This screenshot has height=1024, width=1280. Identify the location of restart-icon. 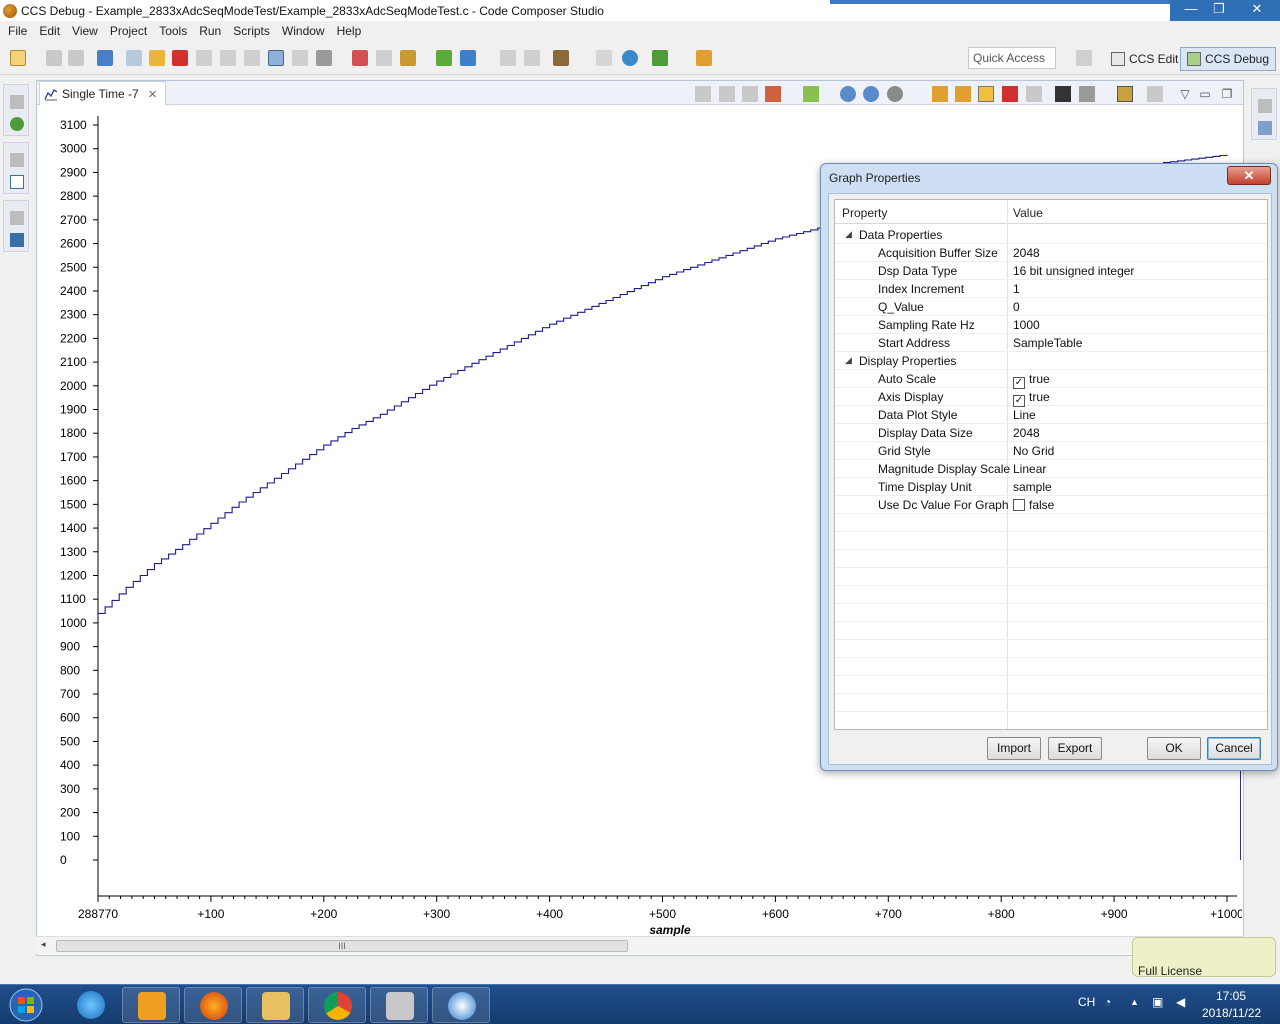
(300, 58).